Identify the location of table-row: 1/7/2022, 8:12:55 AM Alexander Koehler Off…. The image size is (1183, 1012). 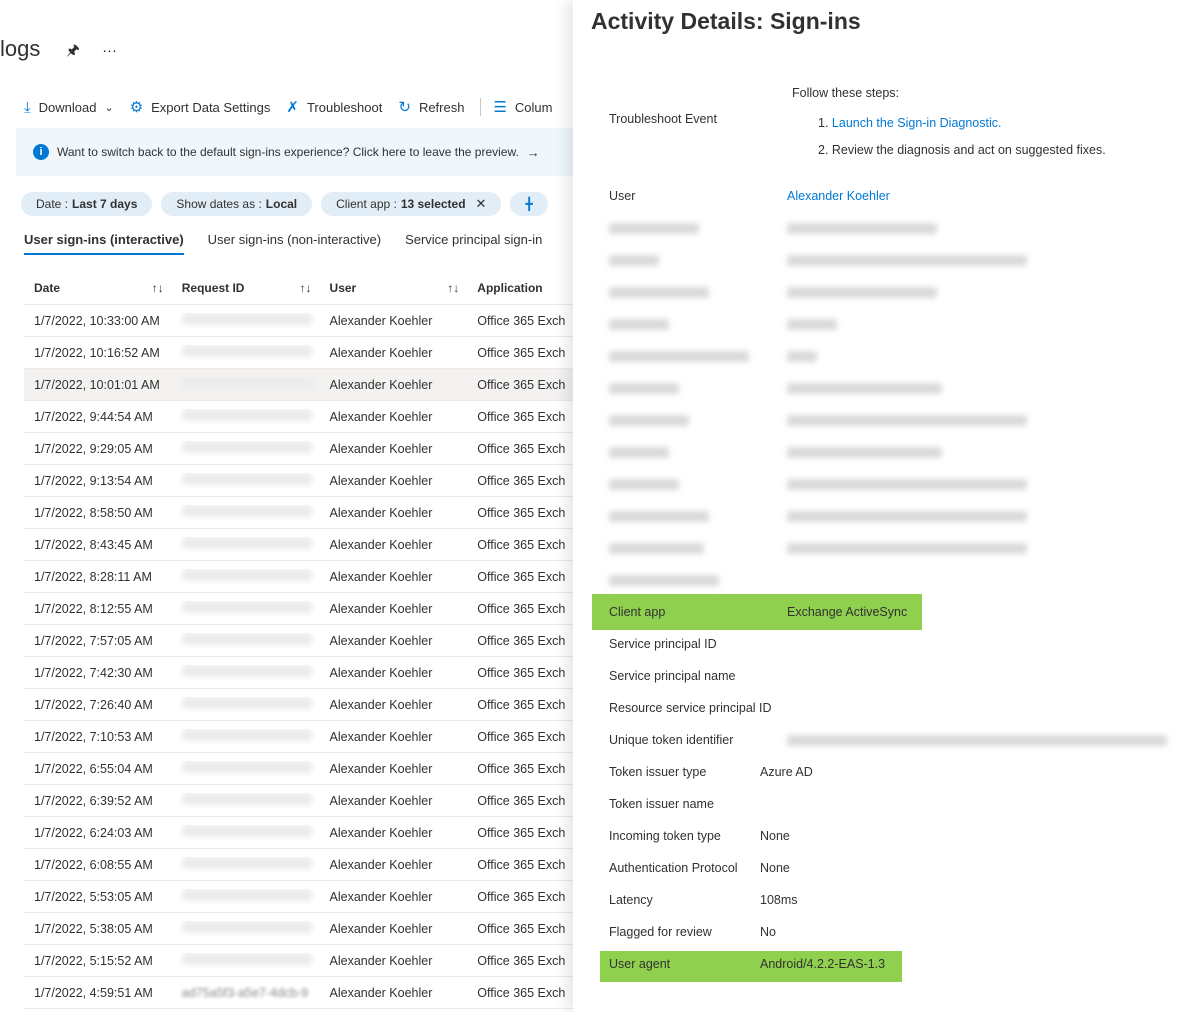
(299, 609).